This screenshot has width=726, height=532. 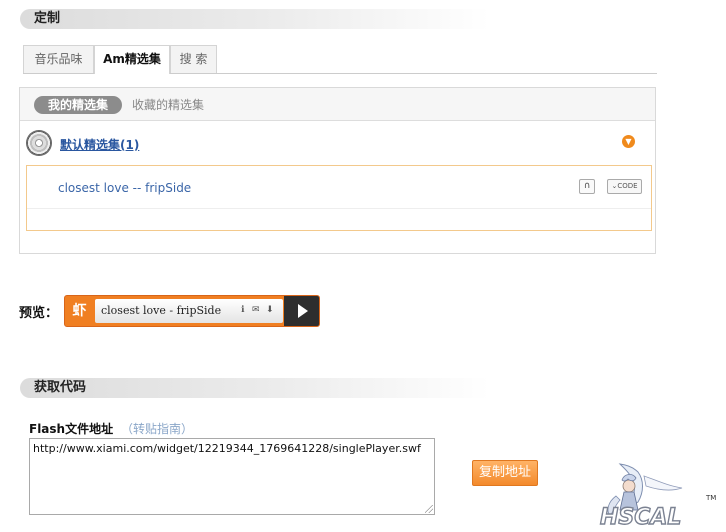 What do you see at coordinates (628, 141) in the screenshot?
I see `collapse-chevron-icon: ▼` at bounding box center [628, 141].